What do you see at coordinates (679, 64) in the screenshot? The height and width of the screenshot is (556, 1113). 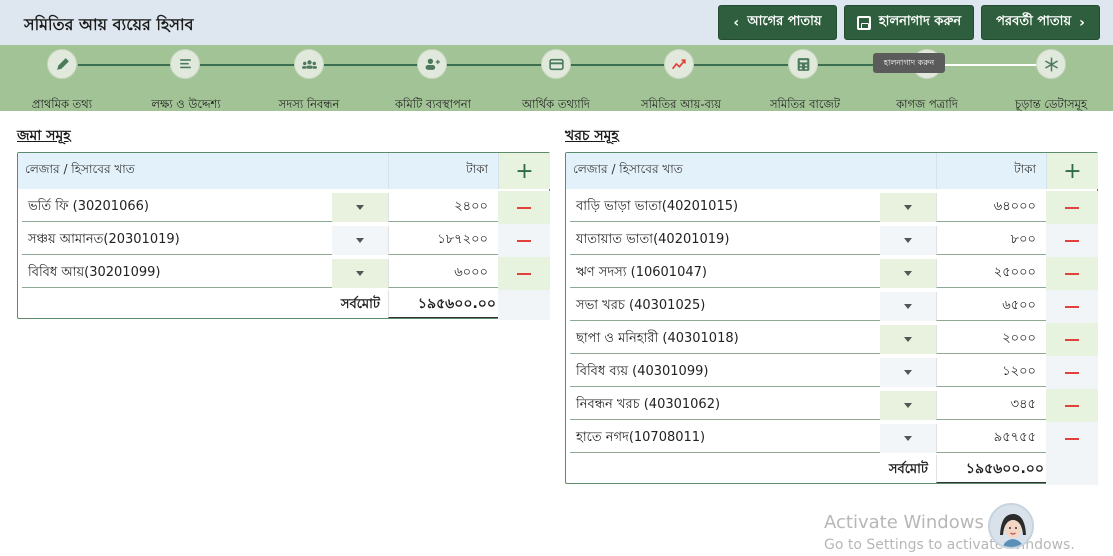 I see `step-6-trend-chart-icon` at bounding box center [679, 64].